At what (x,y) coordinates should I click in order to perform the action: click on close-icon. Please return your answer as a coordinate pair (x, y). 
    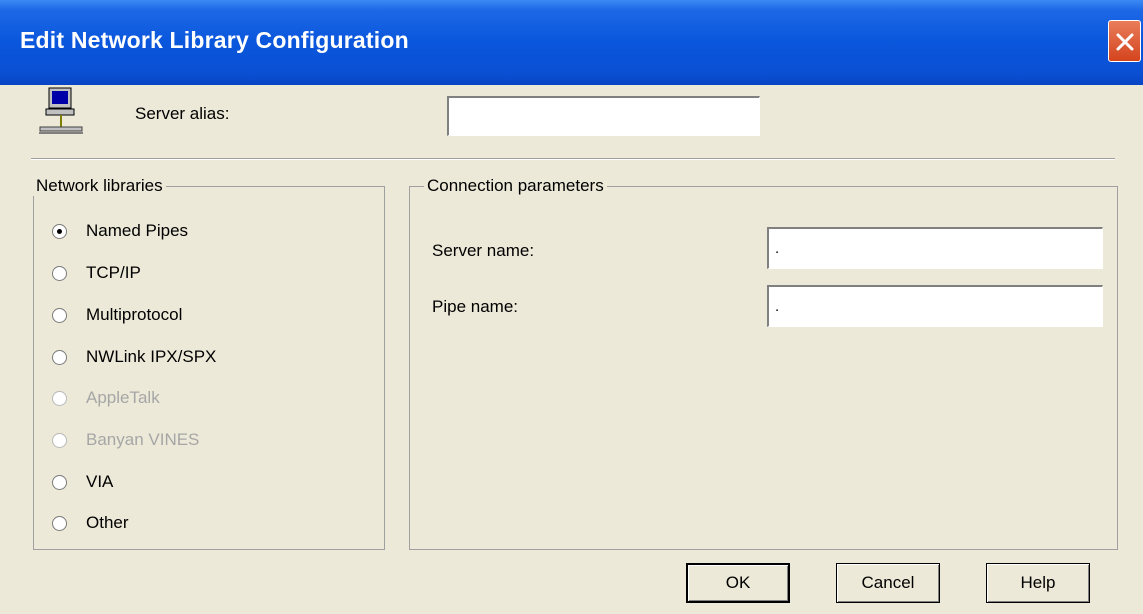
    Looking at the image, I should click on (1125, 42).